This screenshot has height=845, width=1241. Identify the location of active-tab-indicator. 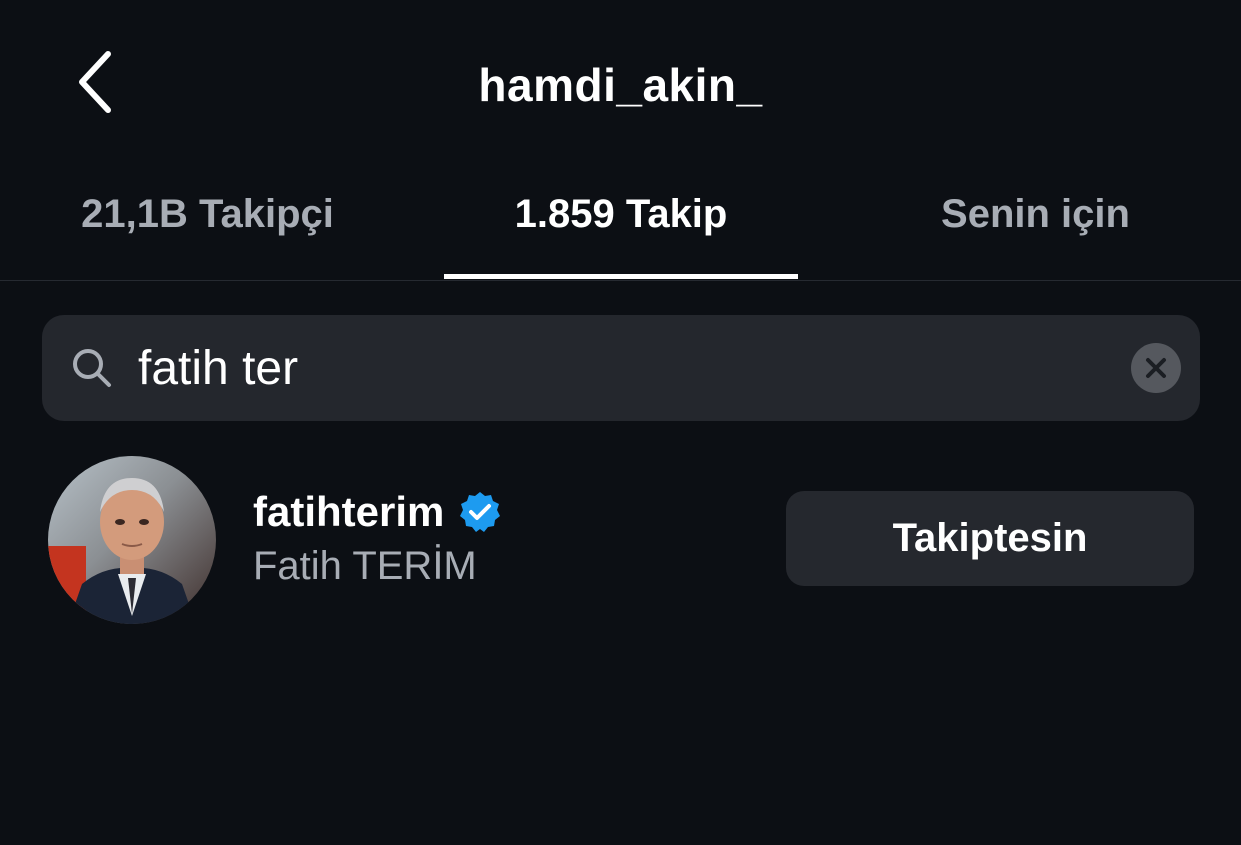
(621, 276).